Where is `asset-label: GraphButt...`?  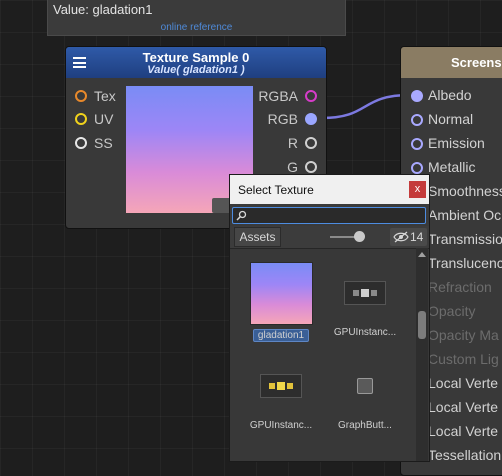
asset-label: GraphButt... is located at coordinates (365, 425).